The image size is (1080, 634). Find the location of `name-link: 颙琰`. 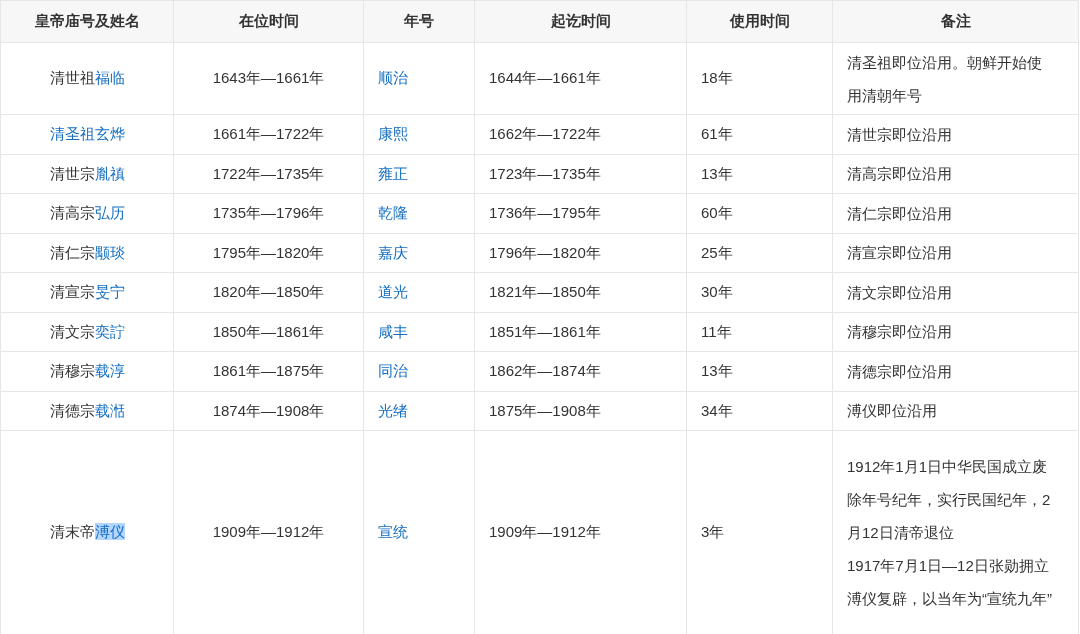

name-link: 颙琰 is located at coordinates (109, 252).